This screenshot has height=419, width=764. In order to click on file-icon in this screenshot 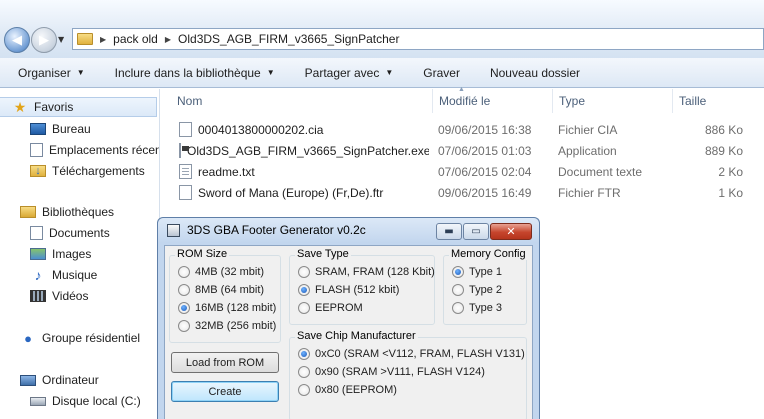, I will do `click(185, 129)`.